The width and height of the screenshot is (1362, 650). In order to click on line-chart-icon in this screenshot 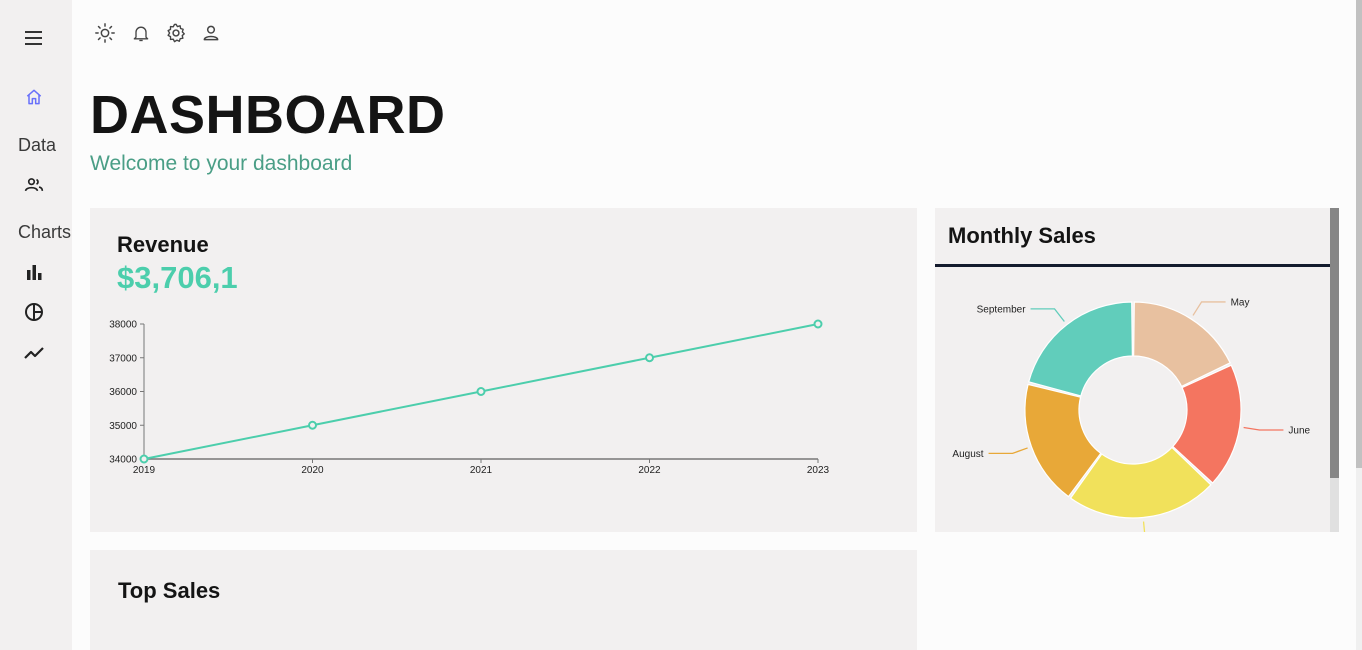, I will do `click(34, 353)`.